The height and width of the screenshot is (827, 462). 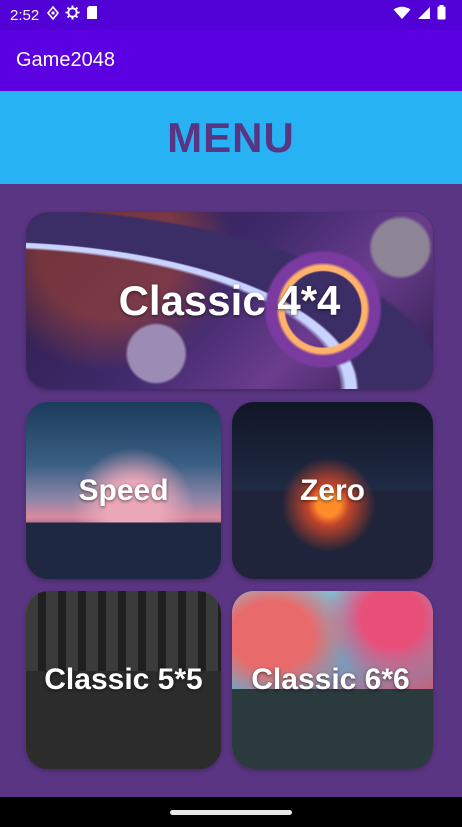 I want to click on menu-header: MENU, so click(x=231, y=137).